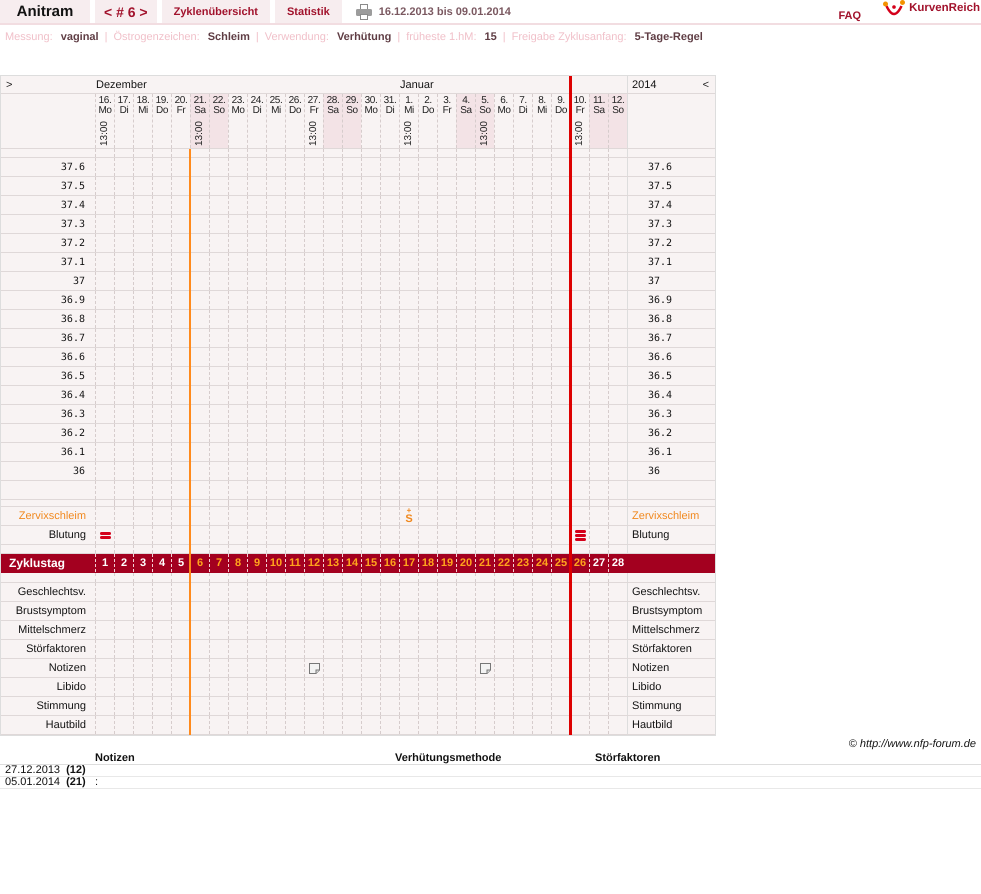 Image resolution: width=981 pixels, height=894 pixels. I want to click on setting-label: Messung:, so click(29, 37).